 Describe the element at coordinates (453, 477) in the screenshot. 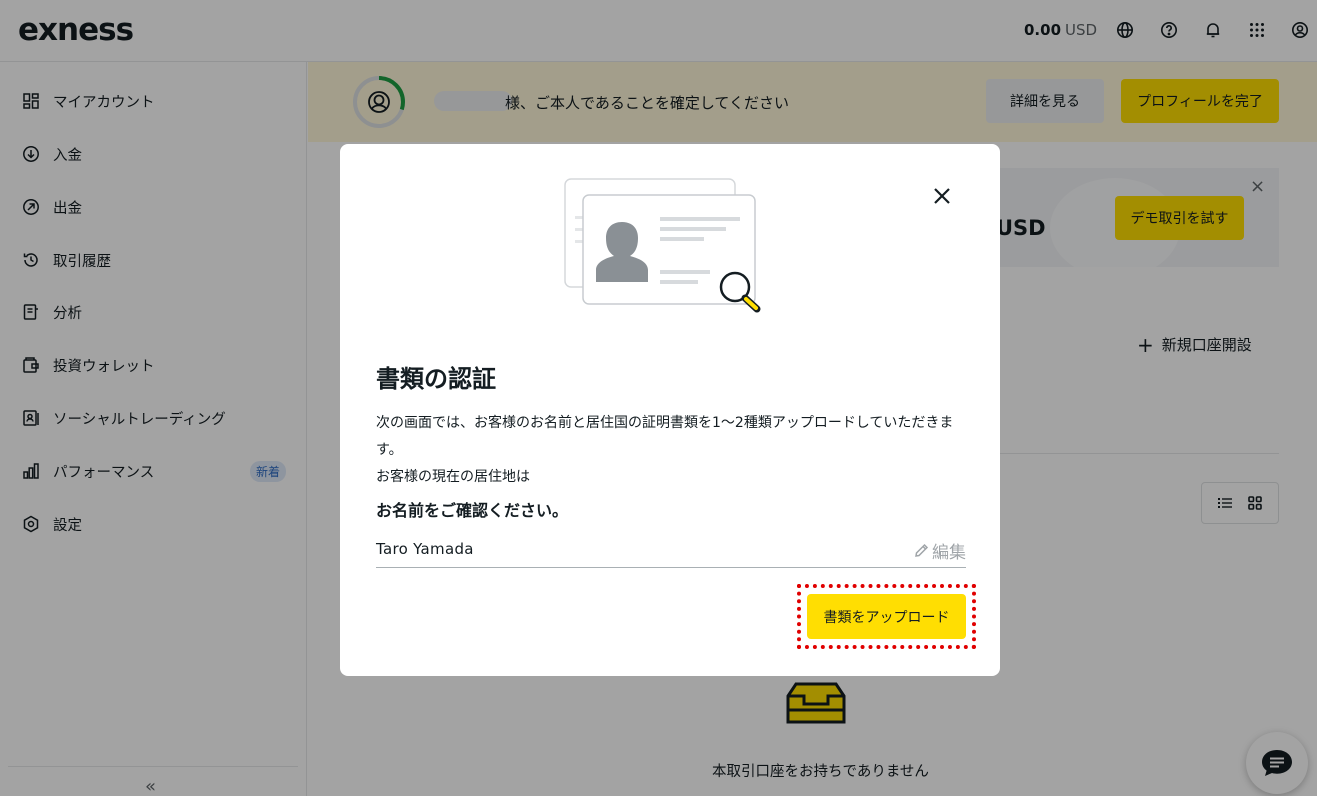

I see `description-line-2: お客様の現在の居住地は` at that location.